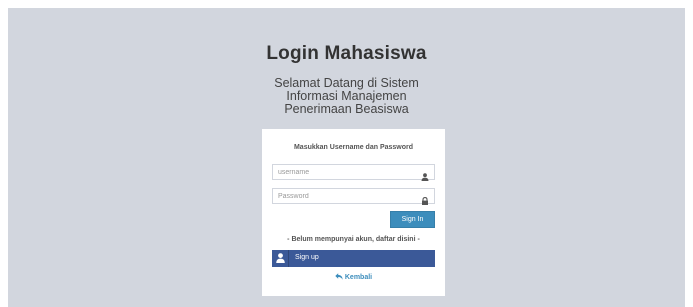 Image resolution: width=693 pixels, height=307 pixels. What do you see at coordinates (346, 53) in the screenshot?
I see `page-title: Login Mahasiswa` at bounding box center [346, 53].